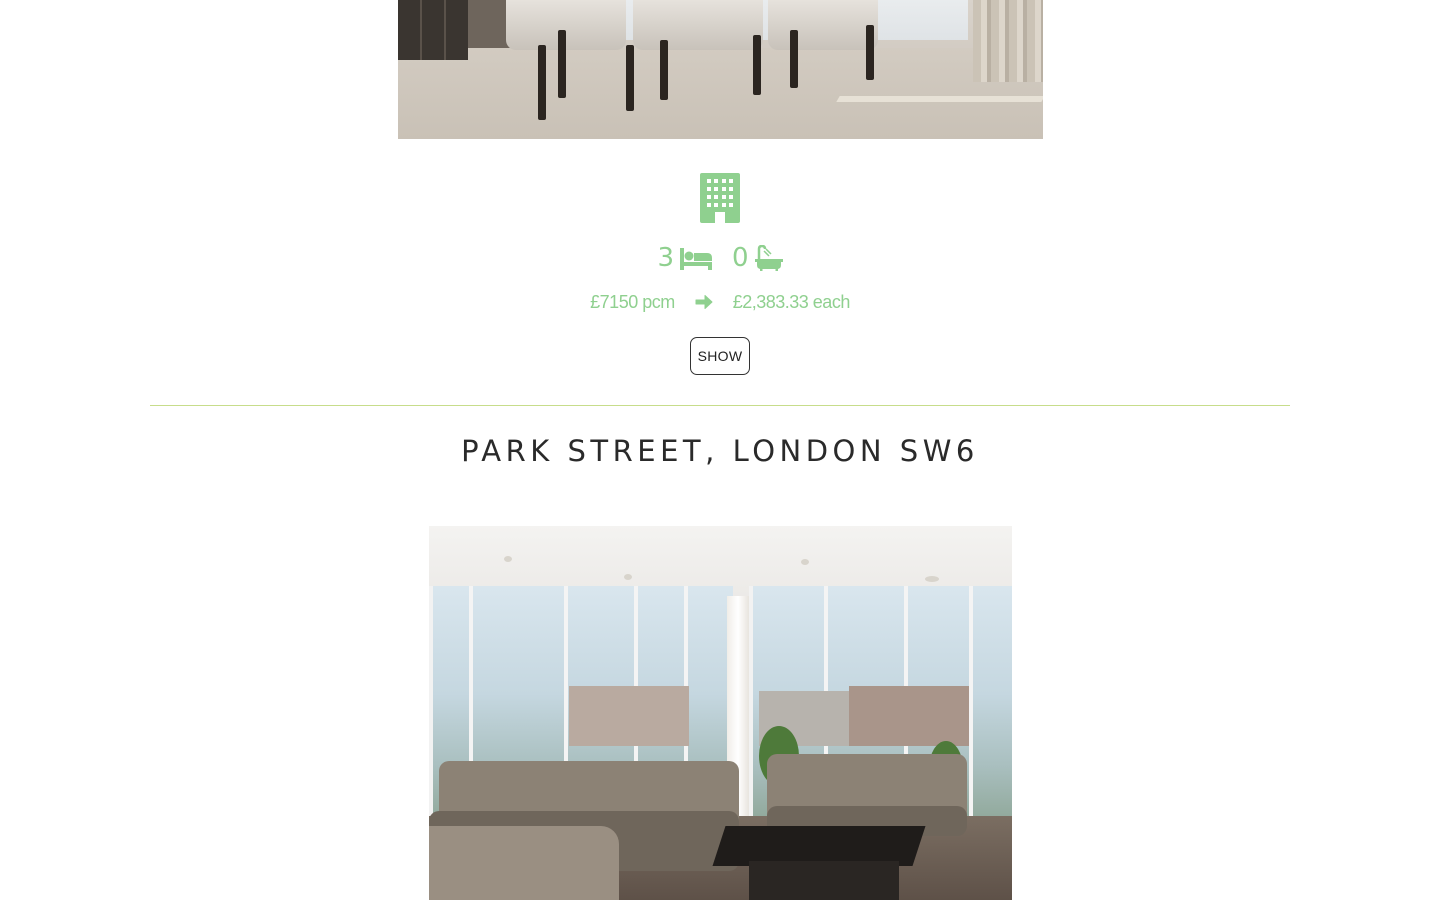  What do you see at coordinates (824, 880) in the screenshot?
I see `photo-coffee-table-base` at bounding box center [824, 880].